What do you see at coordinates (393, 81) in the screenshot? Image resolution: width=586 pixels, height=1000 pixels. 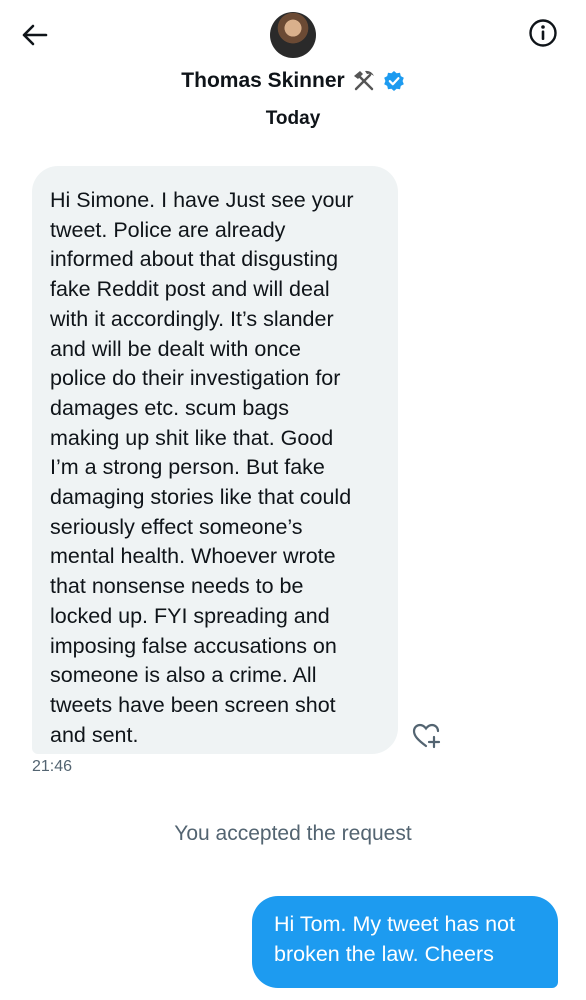 I see `verified-badge-icon` at bounding box center [393, 81].